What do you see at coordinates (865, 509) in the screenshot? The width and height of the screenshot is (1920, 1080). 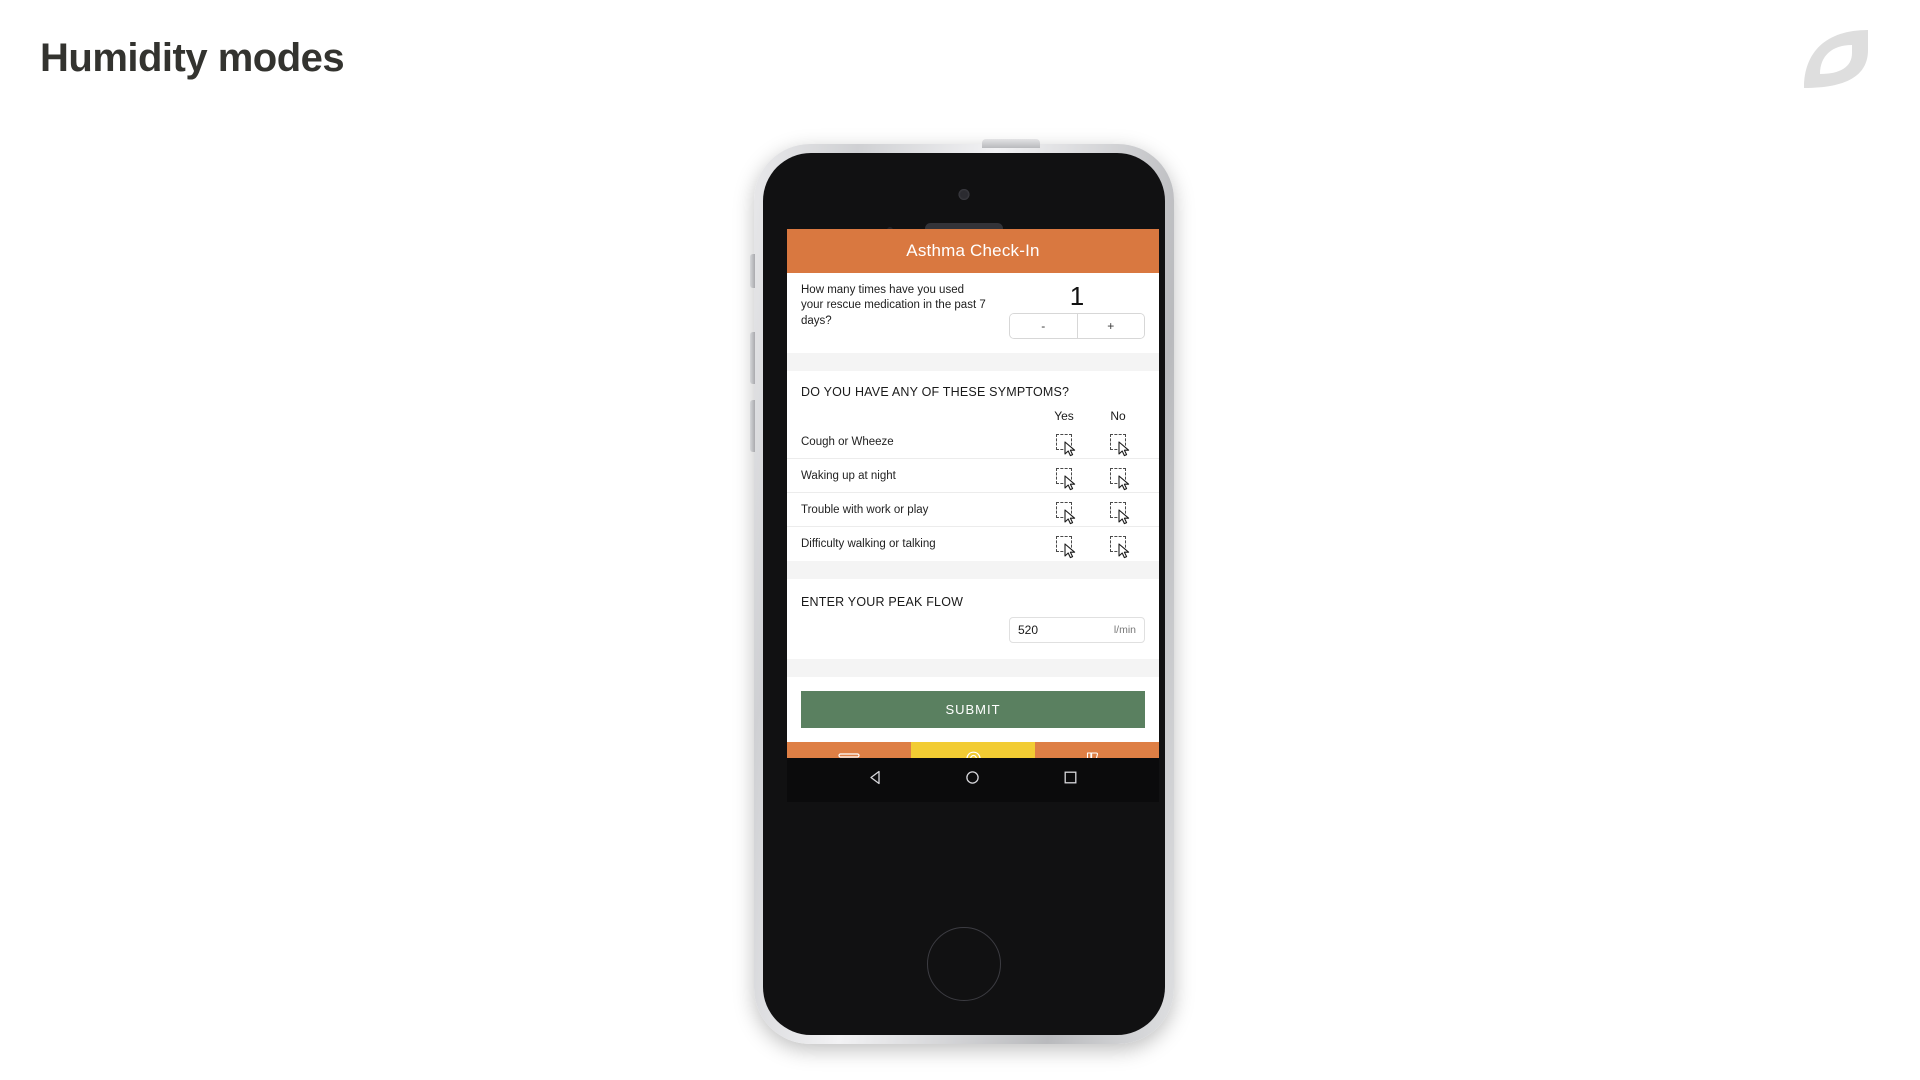 I see `symptom-label: Trouble with work or play` at bounding box center [865, 509].